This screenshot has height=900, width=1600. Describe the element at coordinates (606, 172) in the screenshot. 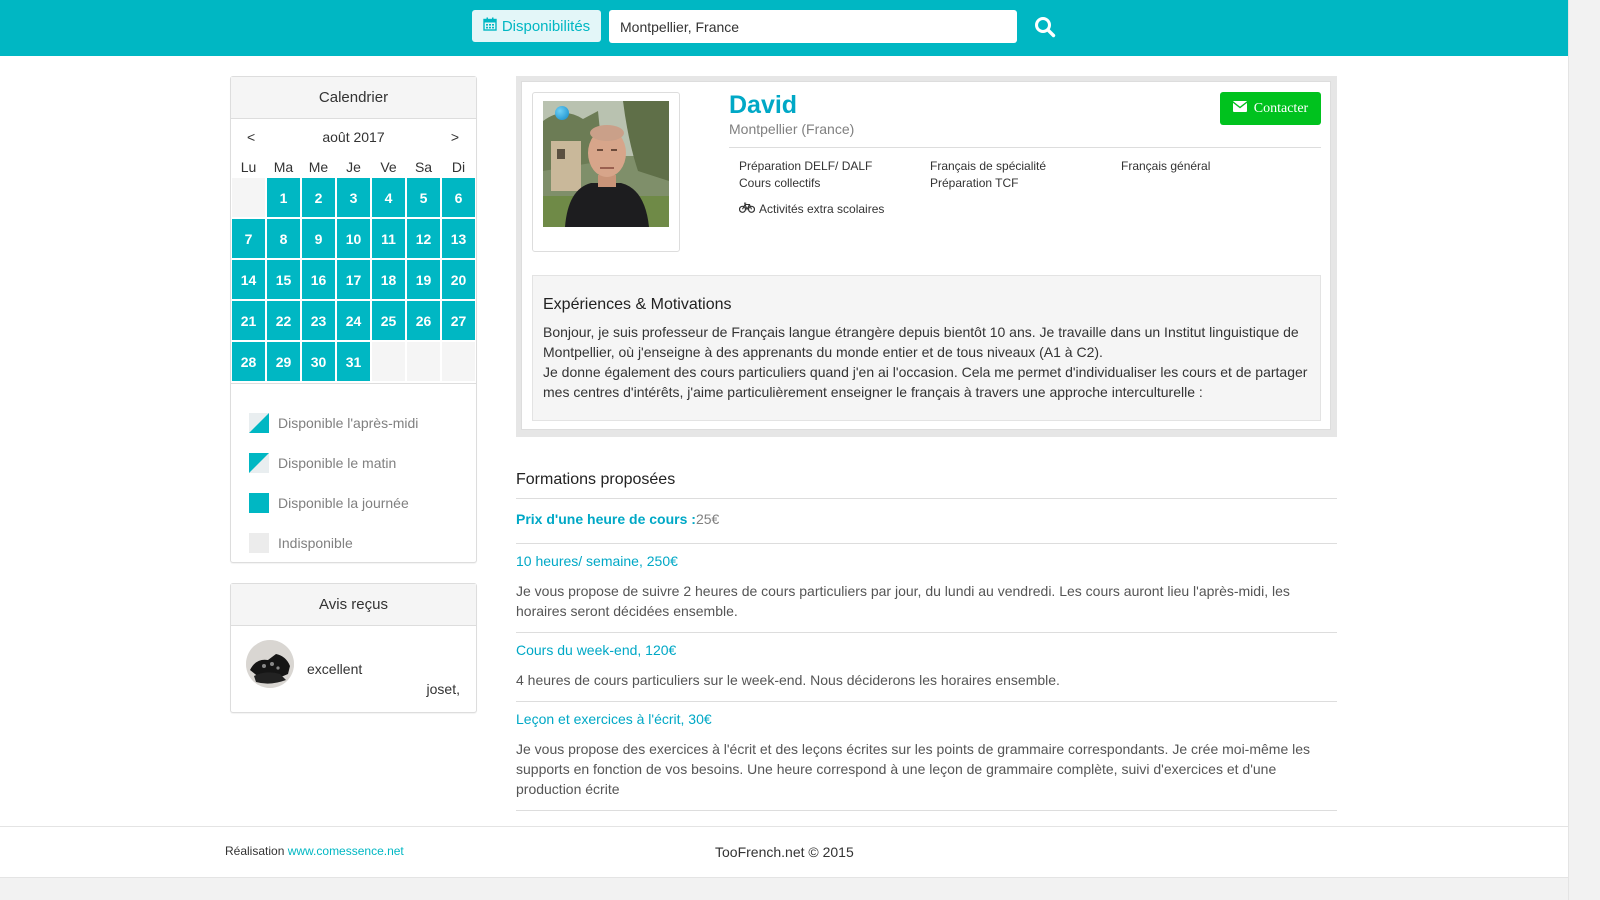

I see `profile-photo-frame` at that location.